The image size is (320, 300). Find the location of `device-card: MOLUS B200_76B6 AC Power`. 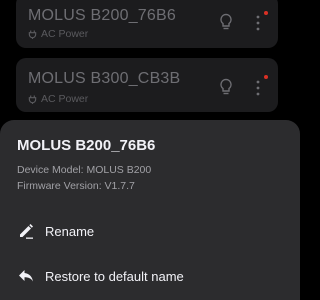

device-card: MOLUS B200_76B6 AC Power is located at coordinates (147, 24).